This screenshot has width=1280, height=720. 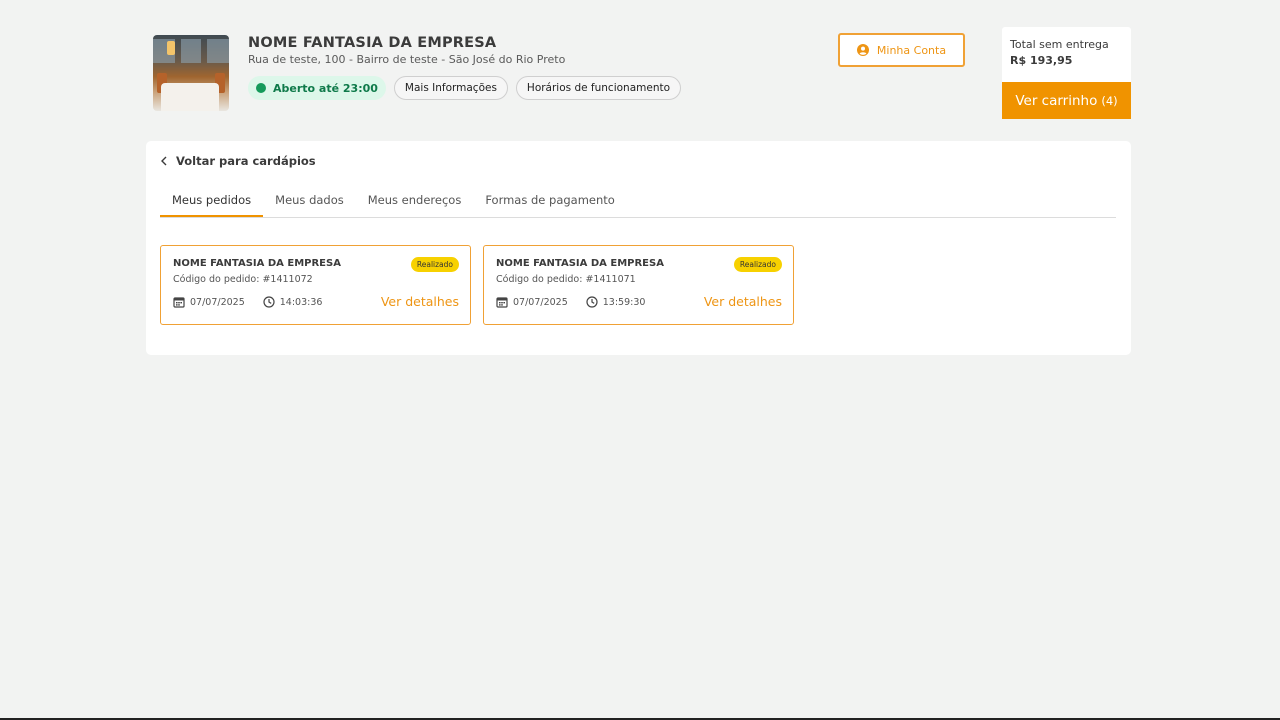 I want to click on back-label: Voltar para cardápios, so click(x=246, y=161).